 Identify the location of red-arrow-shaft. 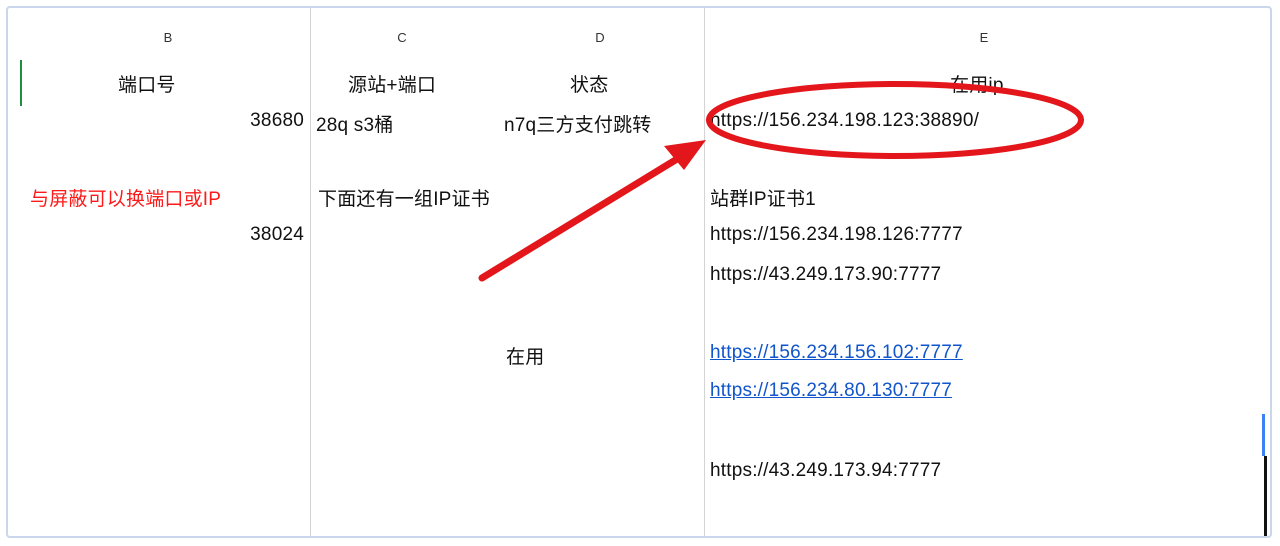
(582, 217).